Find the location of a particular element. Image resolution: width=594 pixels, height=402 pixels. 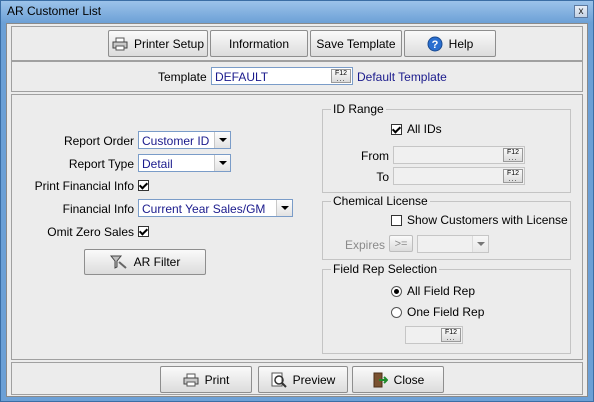

template-label: Template is located at coordinates (182, 77).